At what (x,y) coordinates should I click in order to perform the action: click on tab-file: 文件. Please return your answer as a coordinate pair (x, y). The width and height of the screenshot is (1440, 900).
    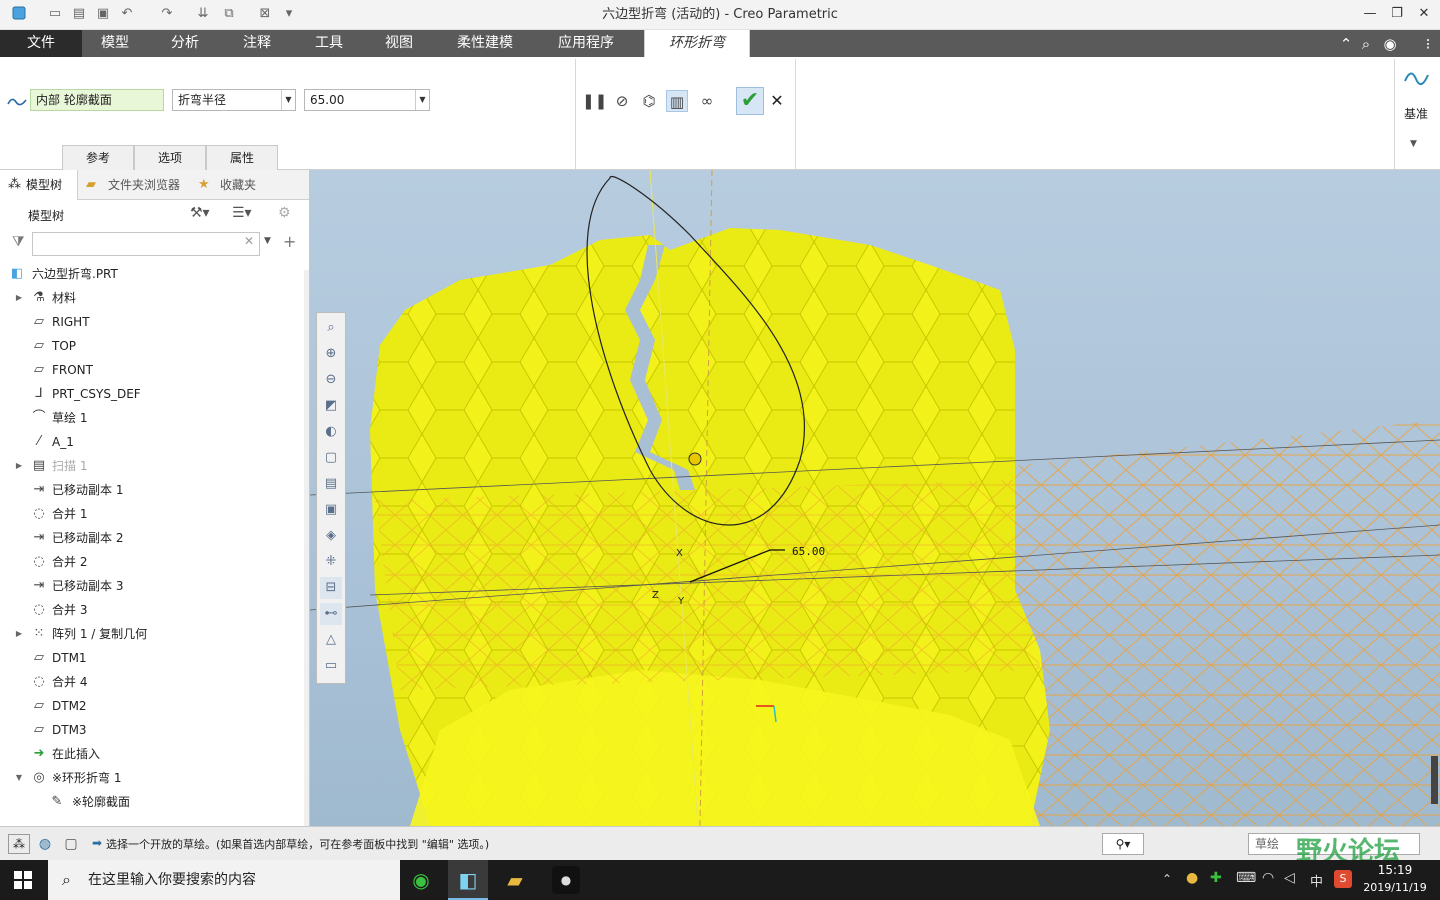
    Looking at the image, I should click on (41, 43).